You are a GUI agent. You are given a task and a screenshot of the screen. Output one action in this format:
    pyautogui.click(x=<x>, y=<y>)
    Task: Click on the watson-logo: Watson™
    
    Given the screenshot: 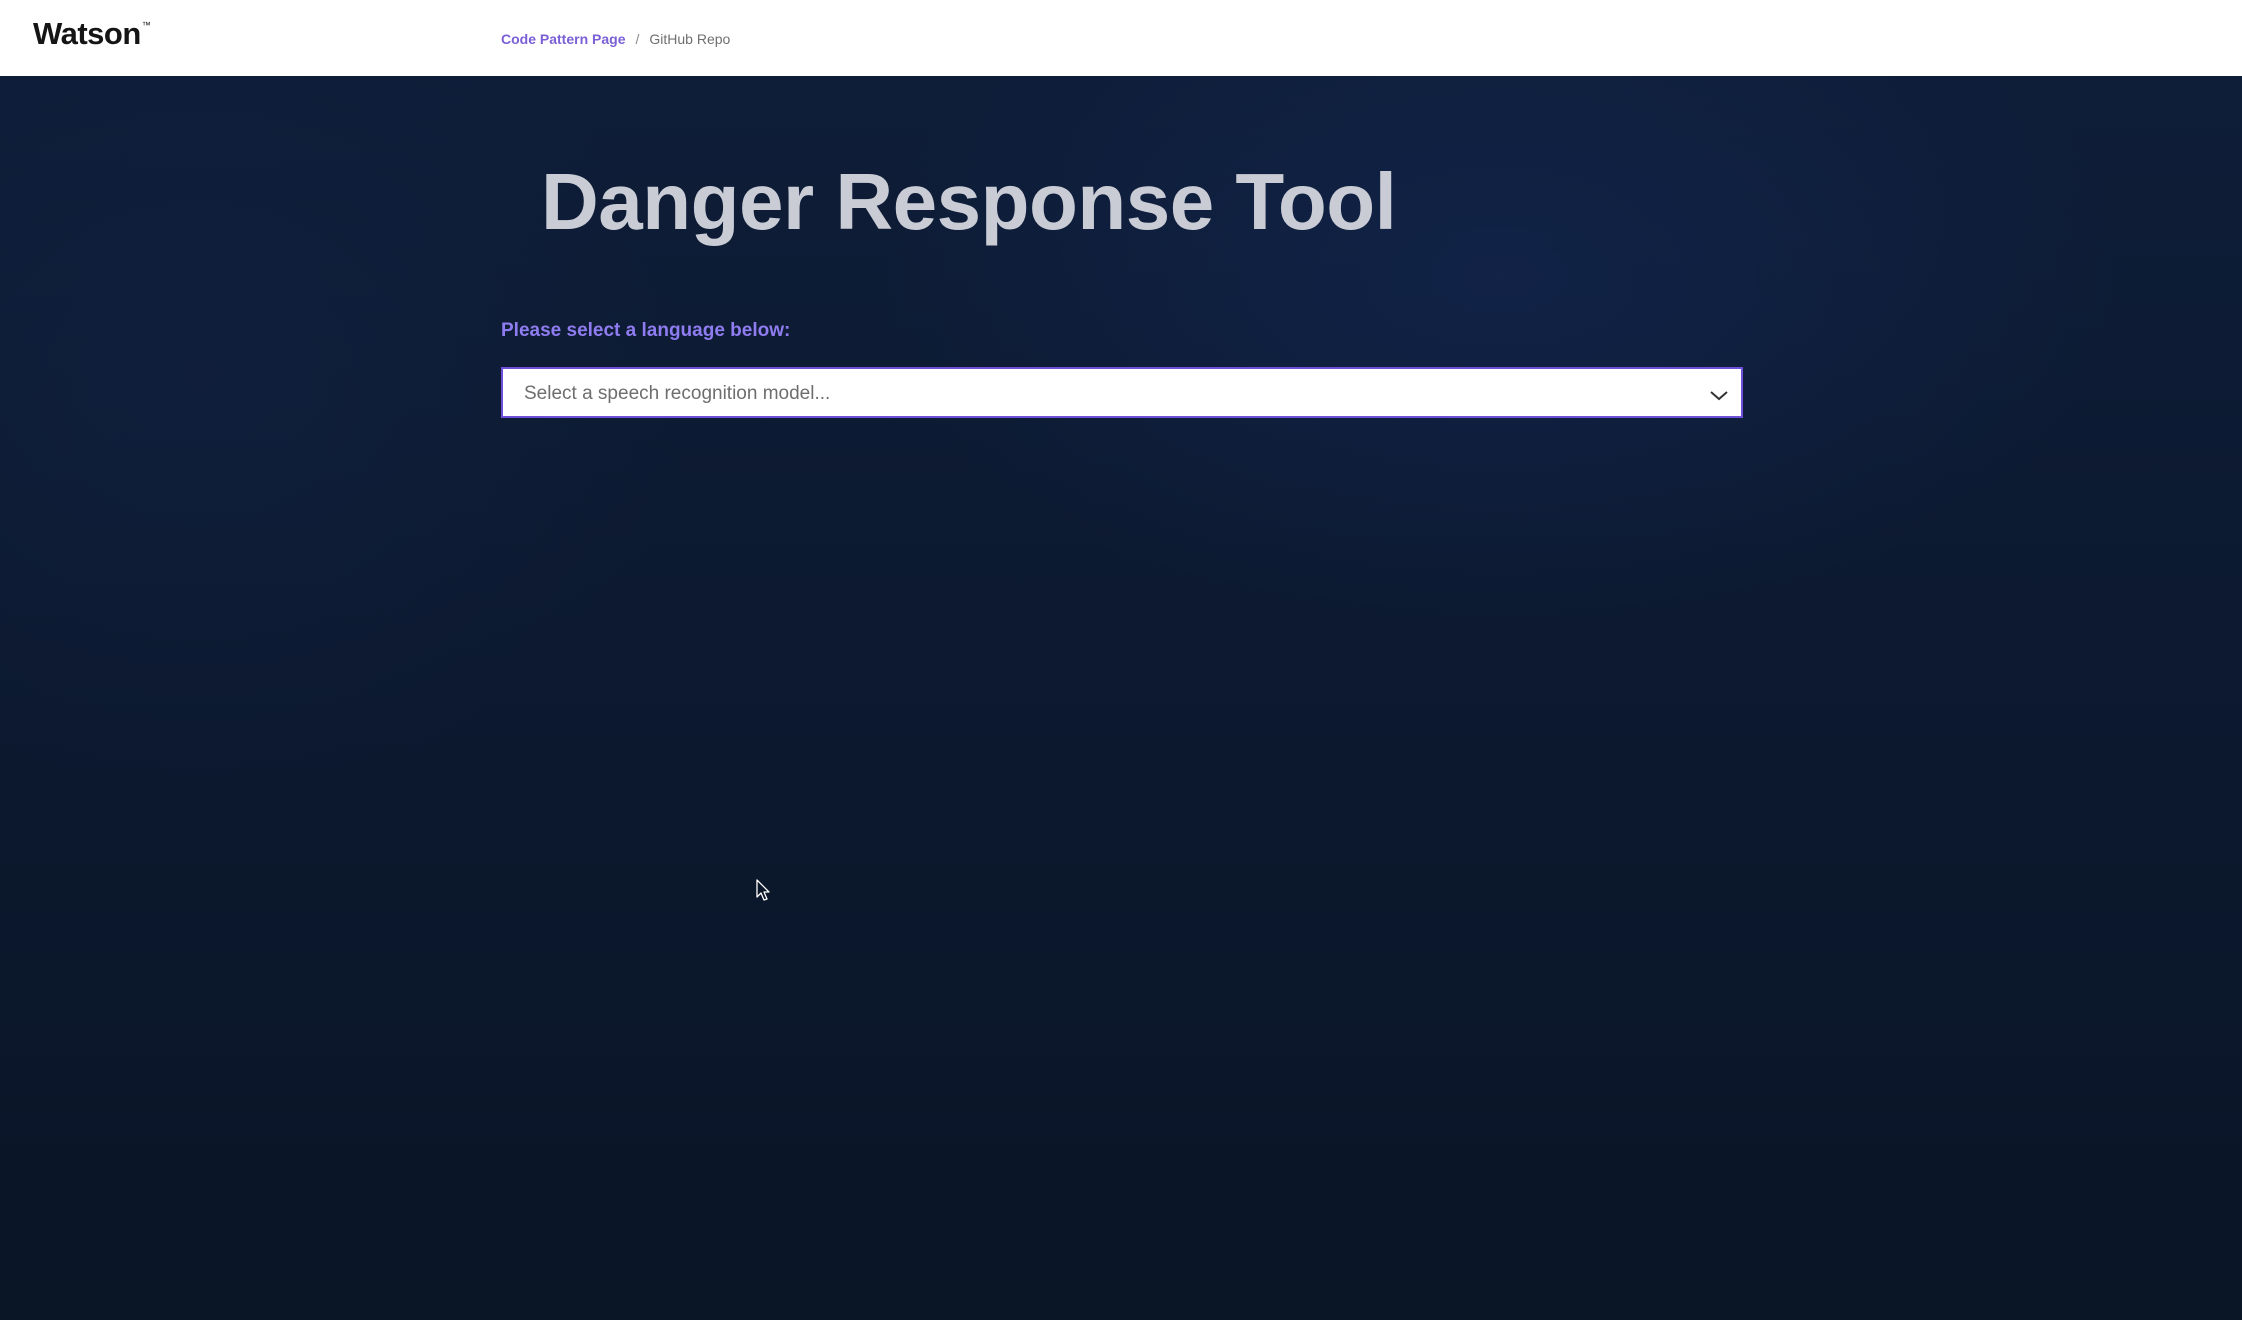 What is the action you would take?
    pyautogui.click(x=92, y=34)
    